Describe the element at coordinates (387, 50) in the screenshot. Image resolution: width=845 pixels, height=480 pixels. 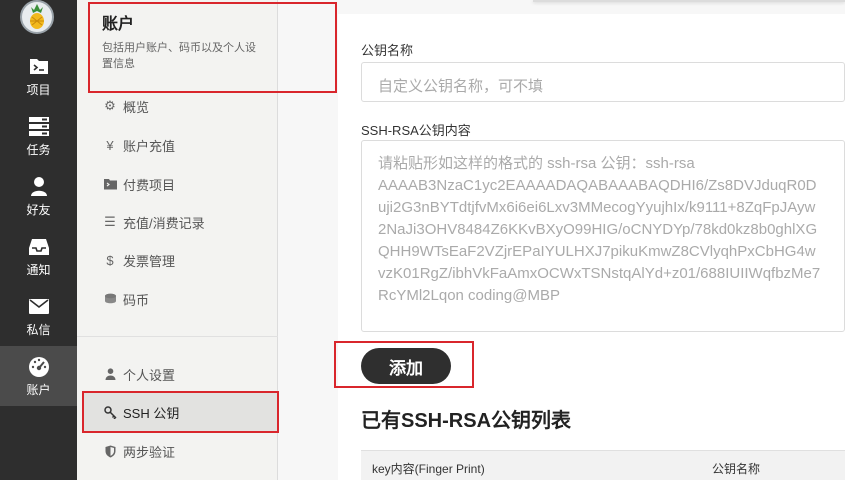
I see `key-name-label: 公钥名称` at that location.